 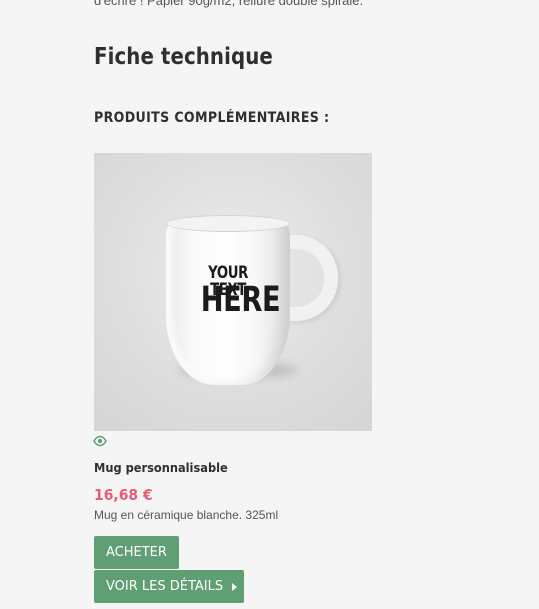 I want to click on buy-button: ACHETER, so click(x=136, y=552).